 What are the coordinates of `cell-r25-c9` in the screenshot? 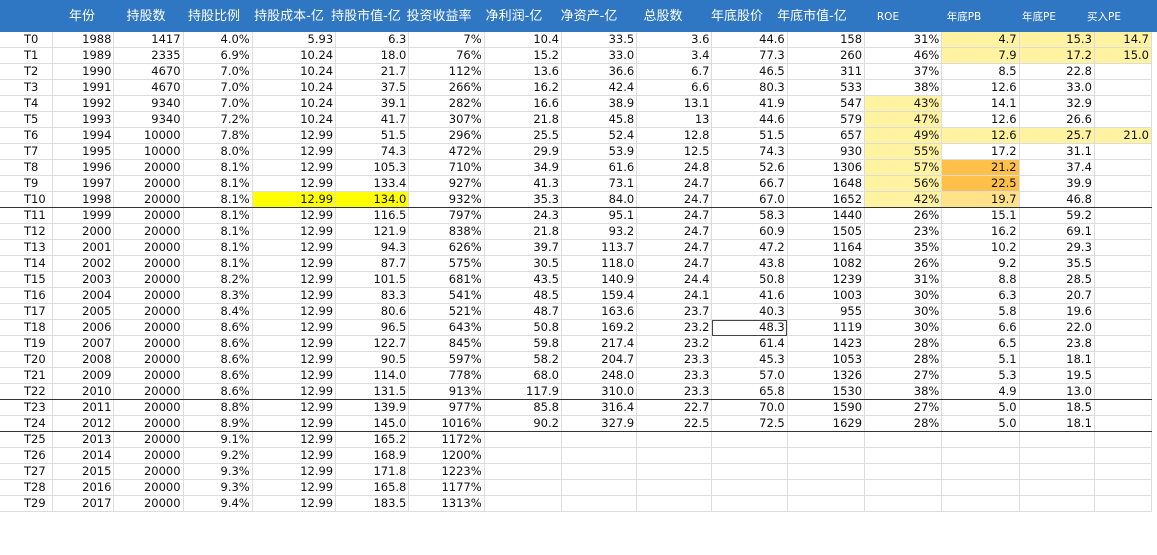 It's located at (674, 440).